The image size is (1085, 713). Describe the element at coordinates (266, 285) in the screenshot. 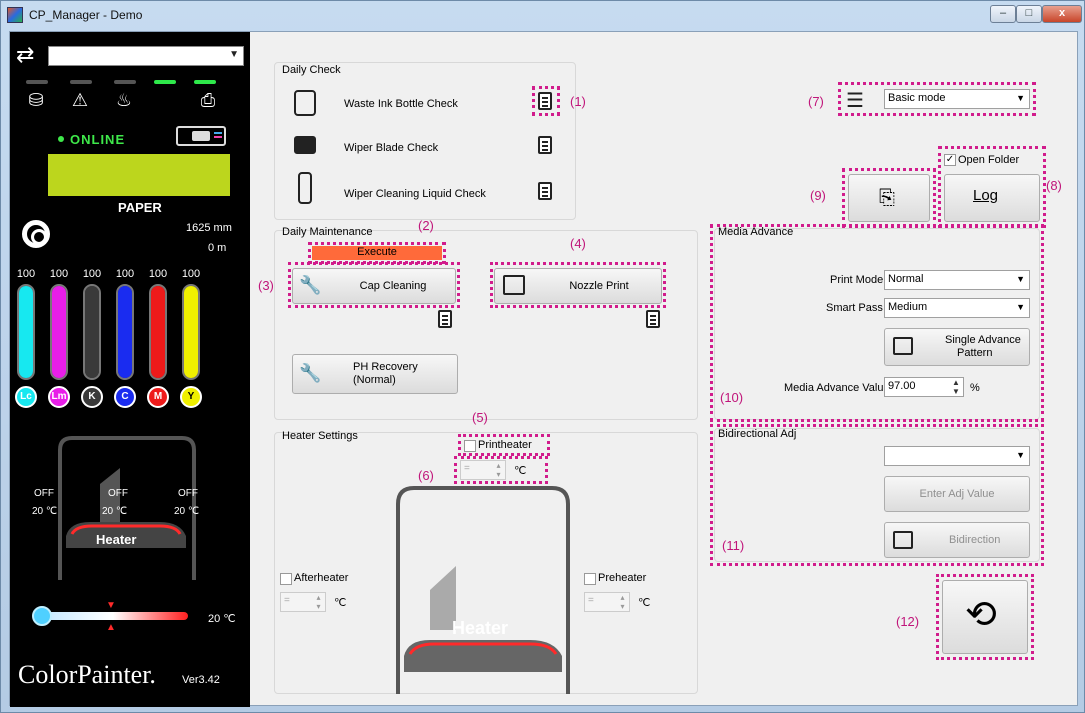

I see `callout-3-label: (3)` at that location.